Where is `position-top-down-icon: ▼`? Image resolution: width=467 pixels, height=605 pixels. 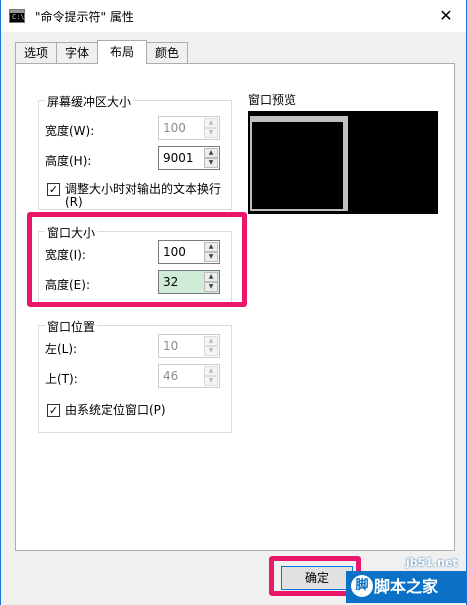 position-top-down-icon: ▼ is located at coordinates (211, 381).